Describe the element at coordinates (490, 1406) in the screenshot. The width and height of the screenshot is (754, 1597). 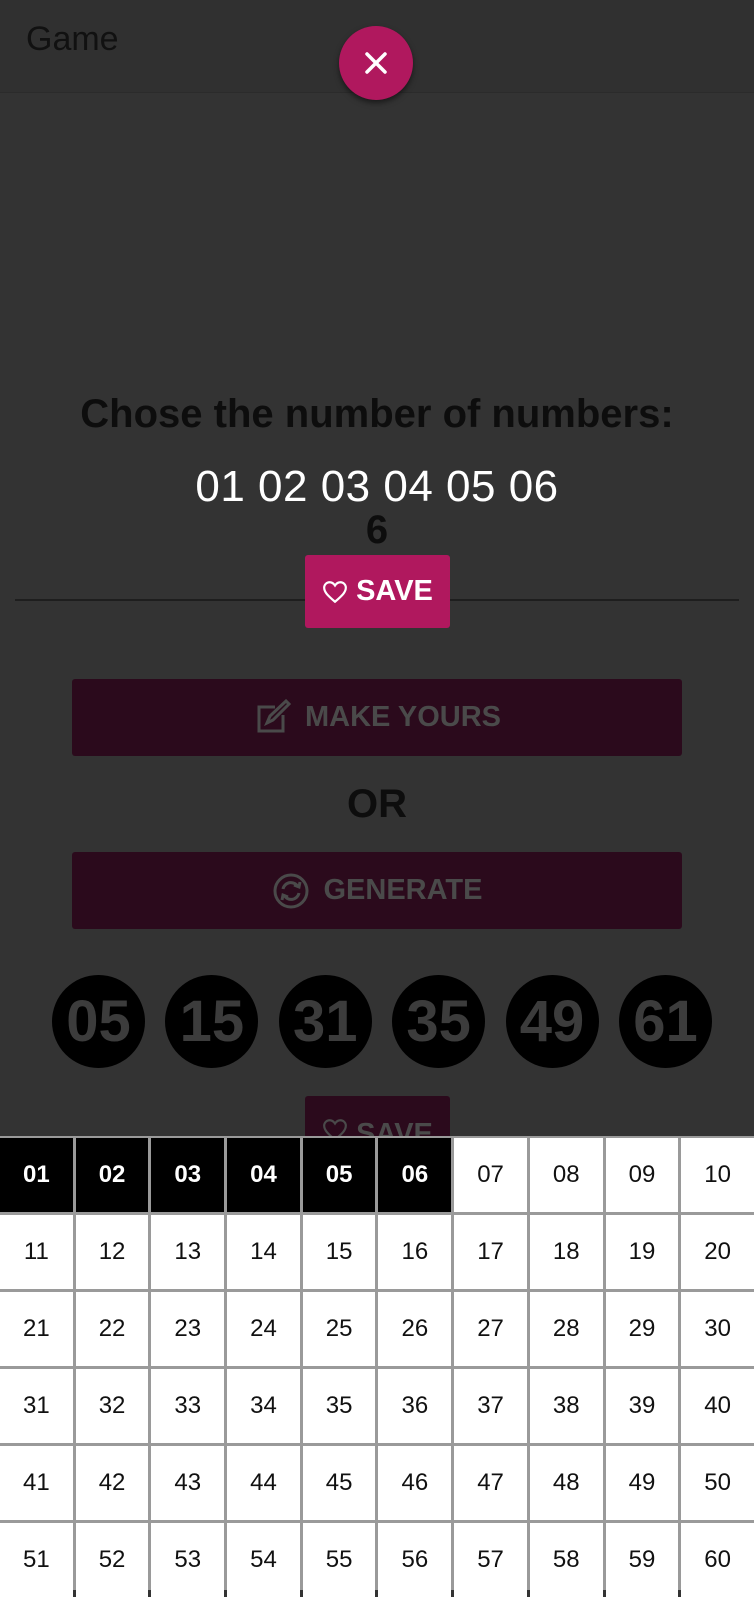
I see `number-cell: 37` at that location.